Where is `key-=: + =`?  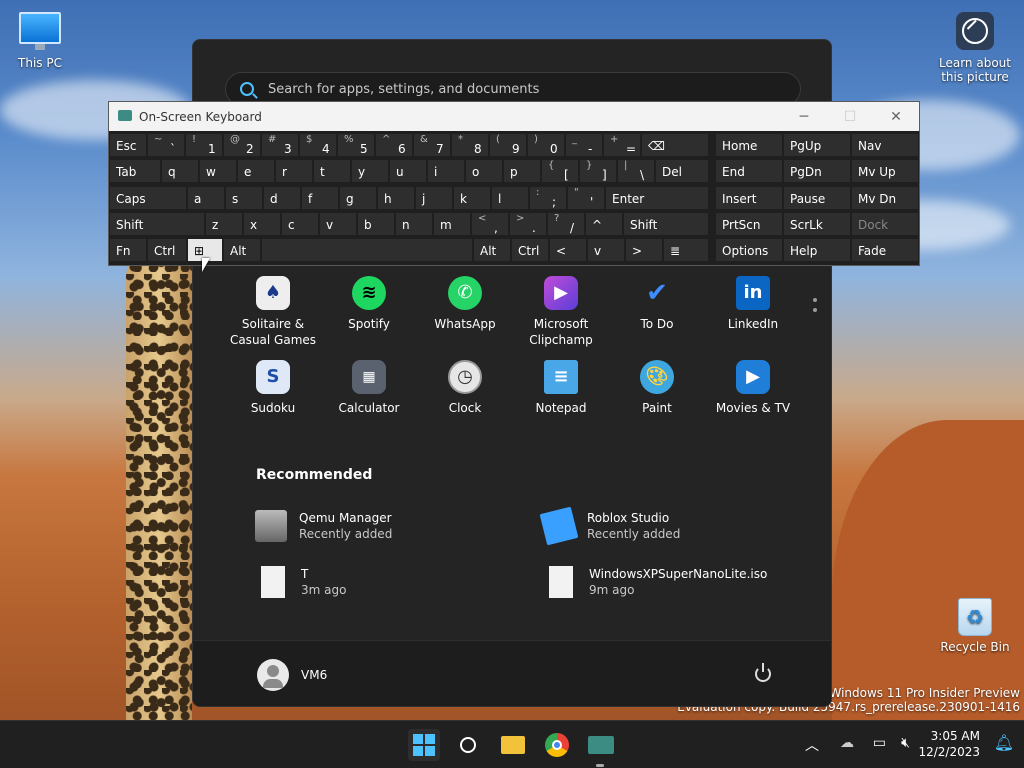
key-=: + = is located at coordinates (622, 145).